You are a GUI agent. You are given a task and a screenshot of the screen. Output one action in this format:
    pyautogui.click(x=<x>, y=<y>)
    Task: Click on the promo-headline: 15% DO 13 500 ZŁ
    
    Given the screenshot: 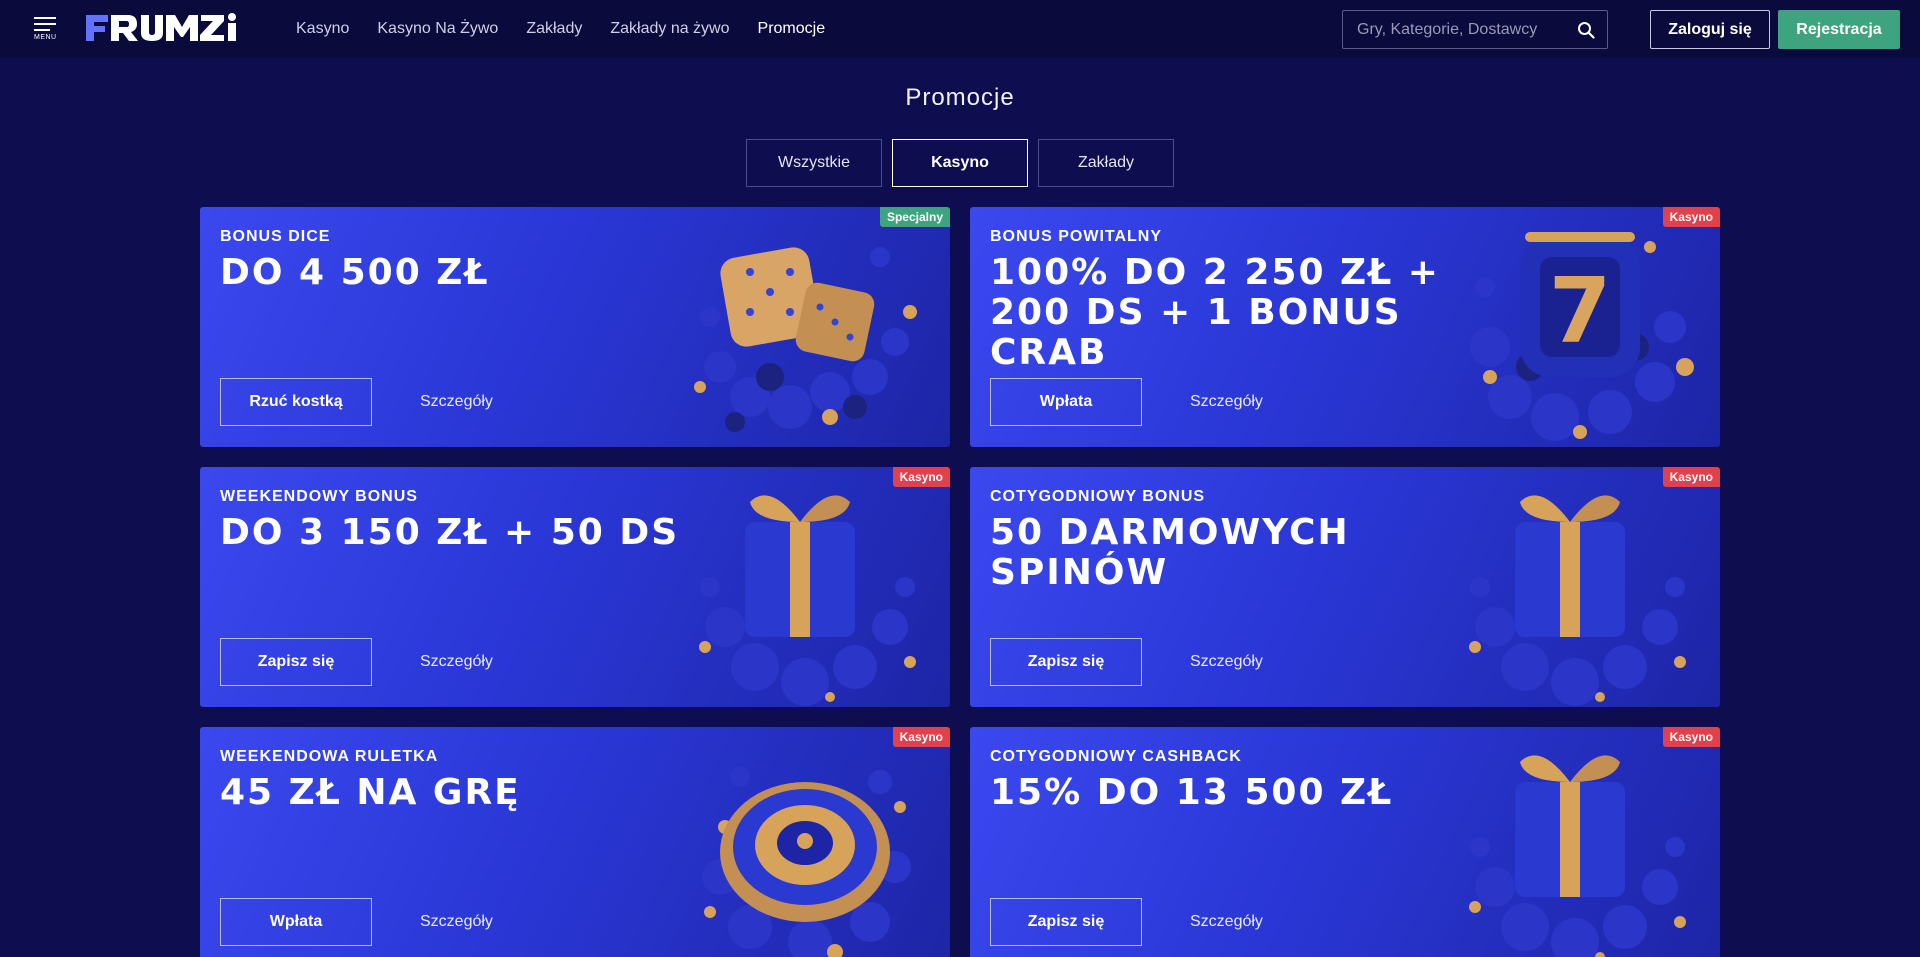 What is the action you would take?
    pyautogui.click(x=1192, y=792)
    